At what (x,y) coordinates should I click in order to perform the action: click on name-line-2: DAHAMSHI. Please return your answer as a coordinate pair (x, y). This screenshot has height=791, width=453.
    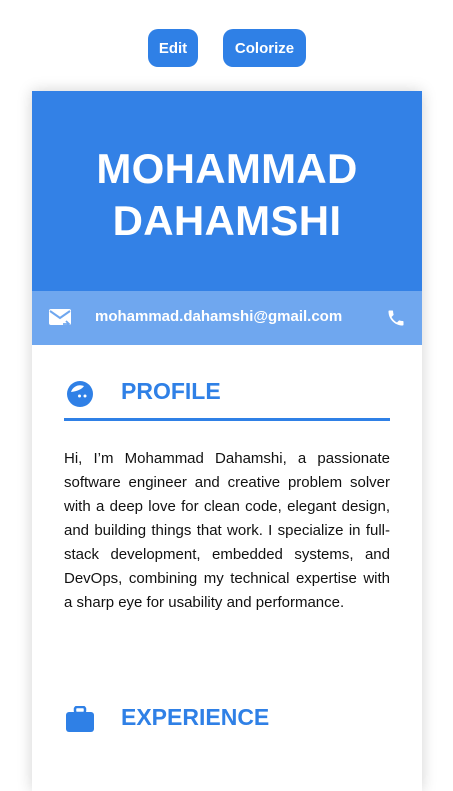
    Looking at the image, I should click on (227, 220).